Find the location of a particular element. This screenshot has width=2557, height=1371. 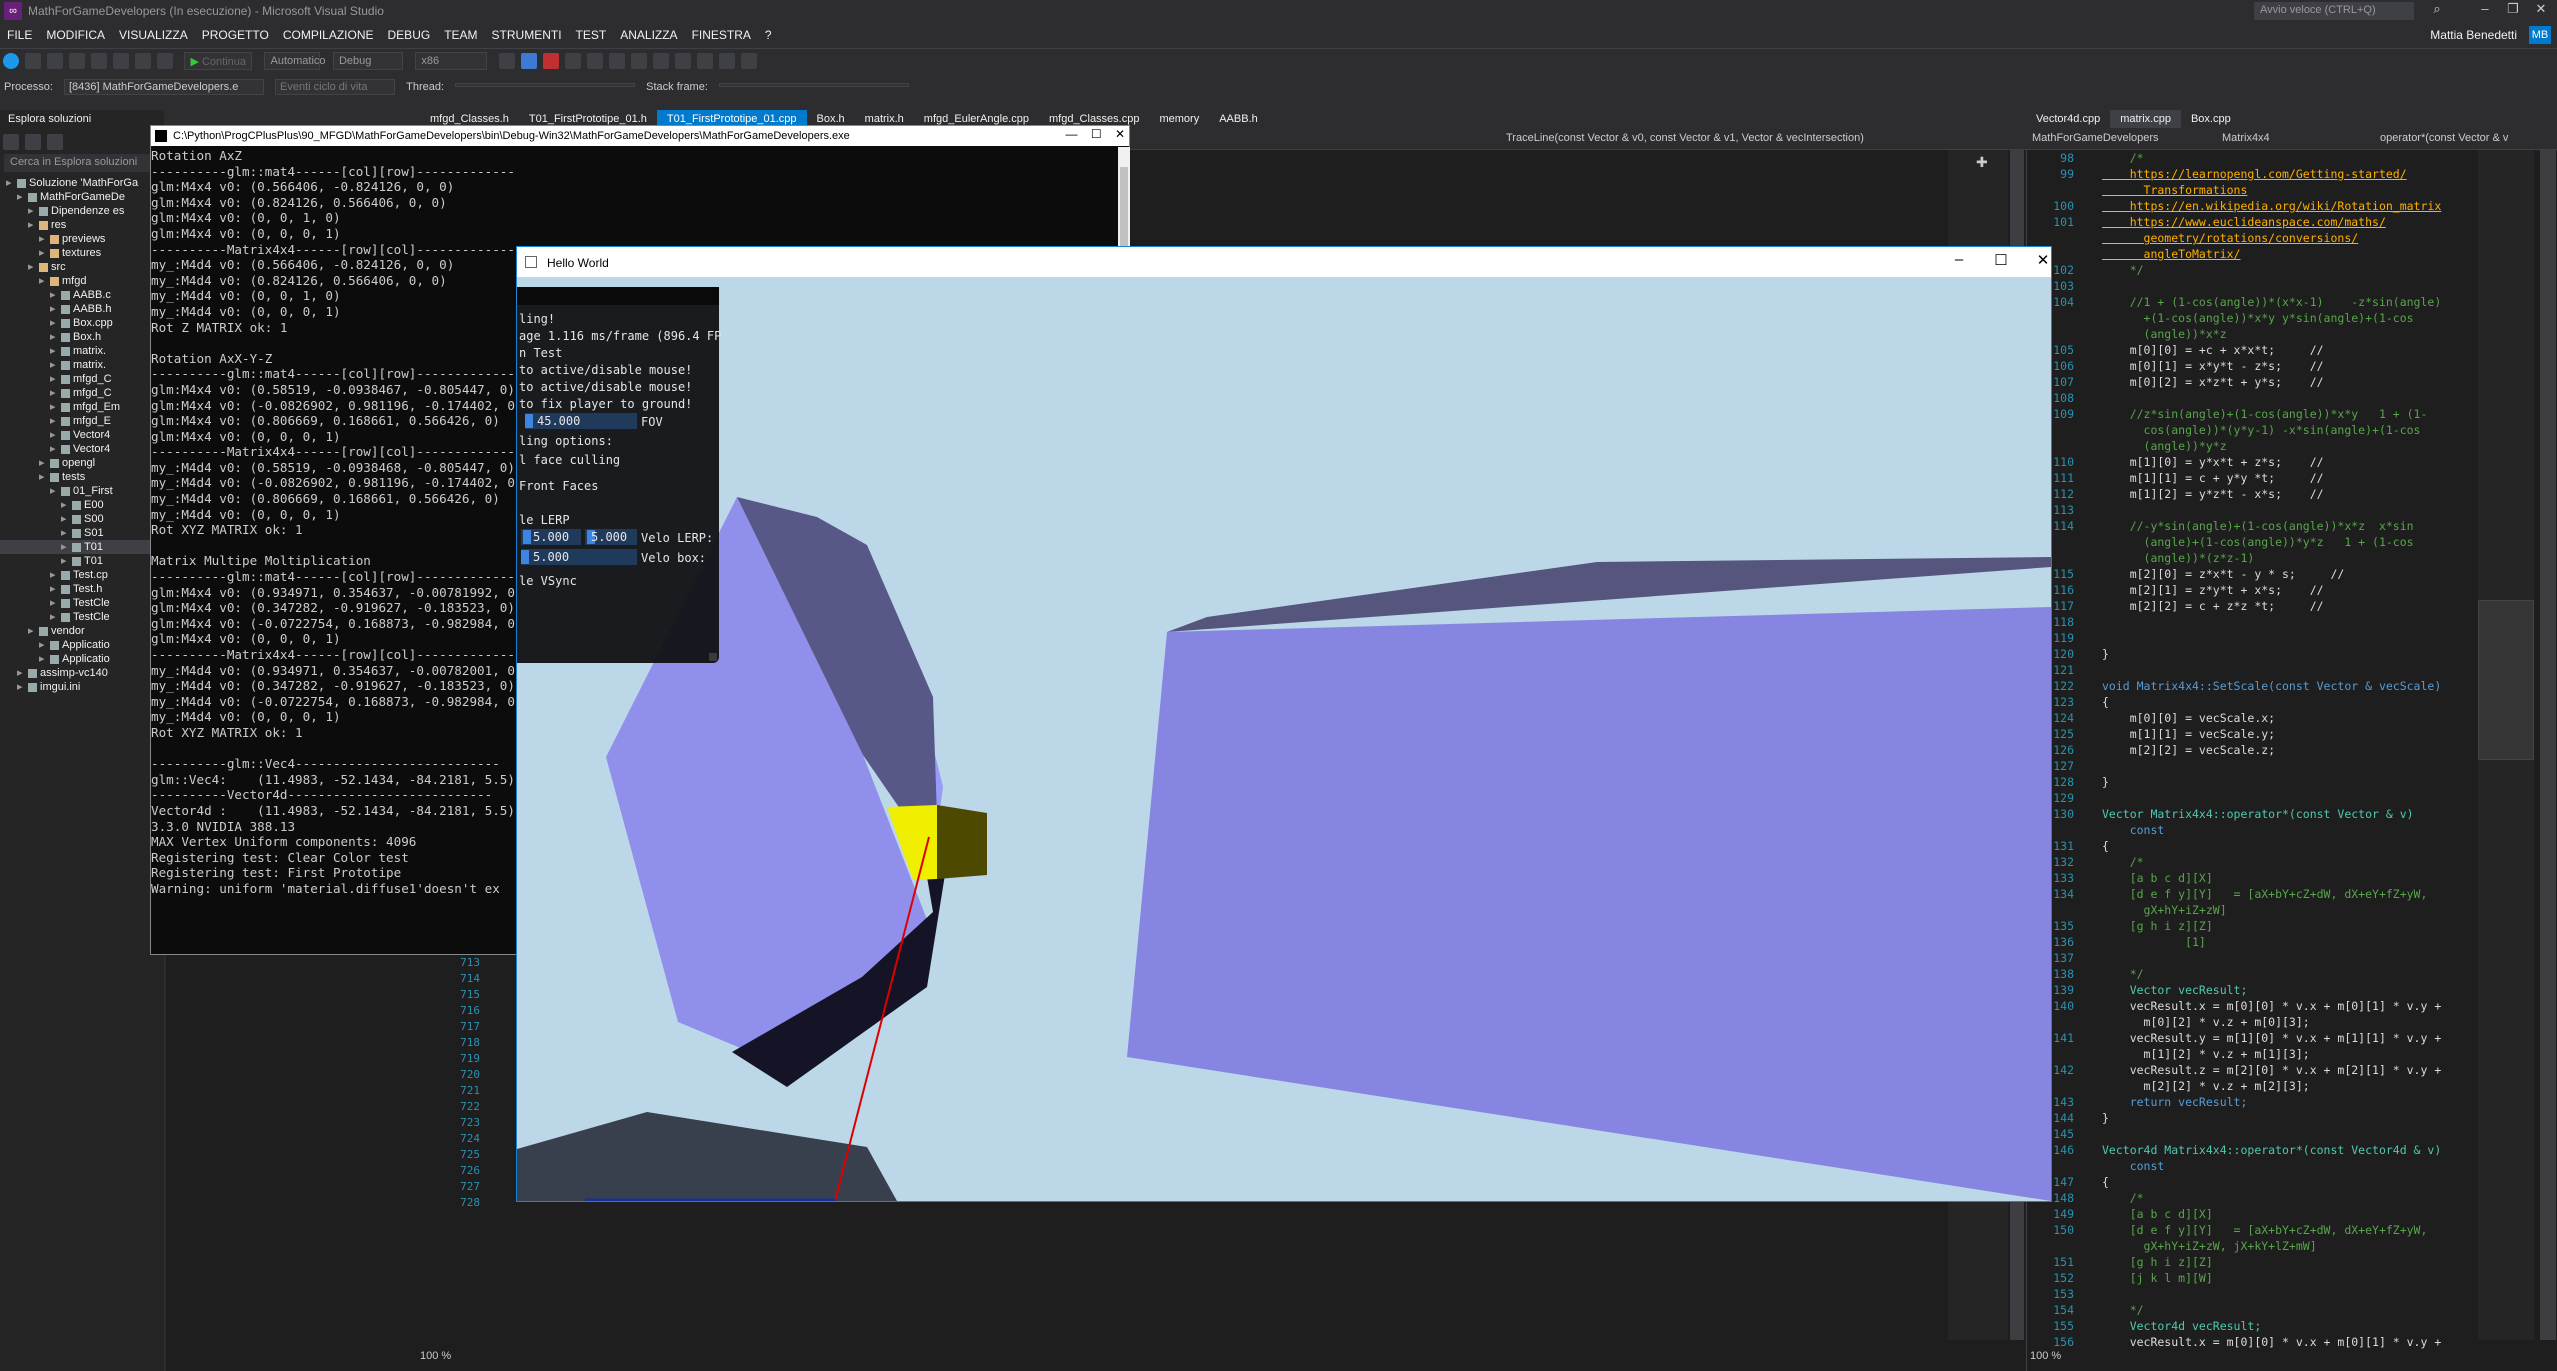

code-line: 110 m[1][0] = y*x*t + z*s; // is located at coordinates (2249, 462).